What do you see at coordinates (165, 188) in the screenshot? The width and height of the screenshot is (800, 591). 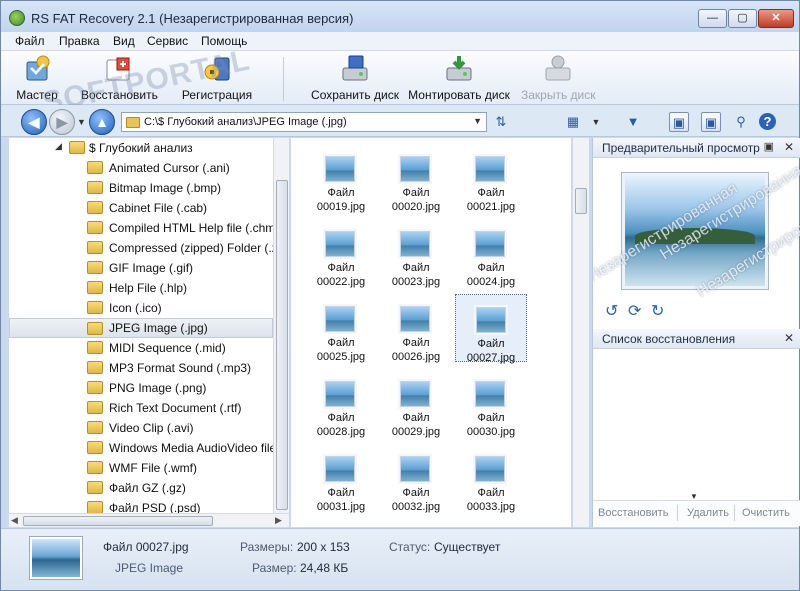 I see `tree-item-label: Bitmap Image (.bmp)` at bounding box center [165, 188].